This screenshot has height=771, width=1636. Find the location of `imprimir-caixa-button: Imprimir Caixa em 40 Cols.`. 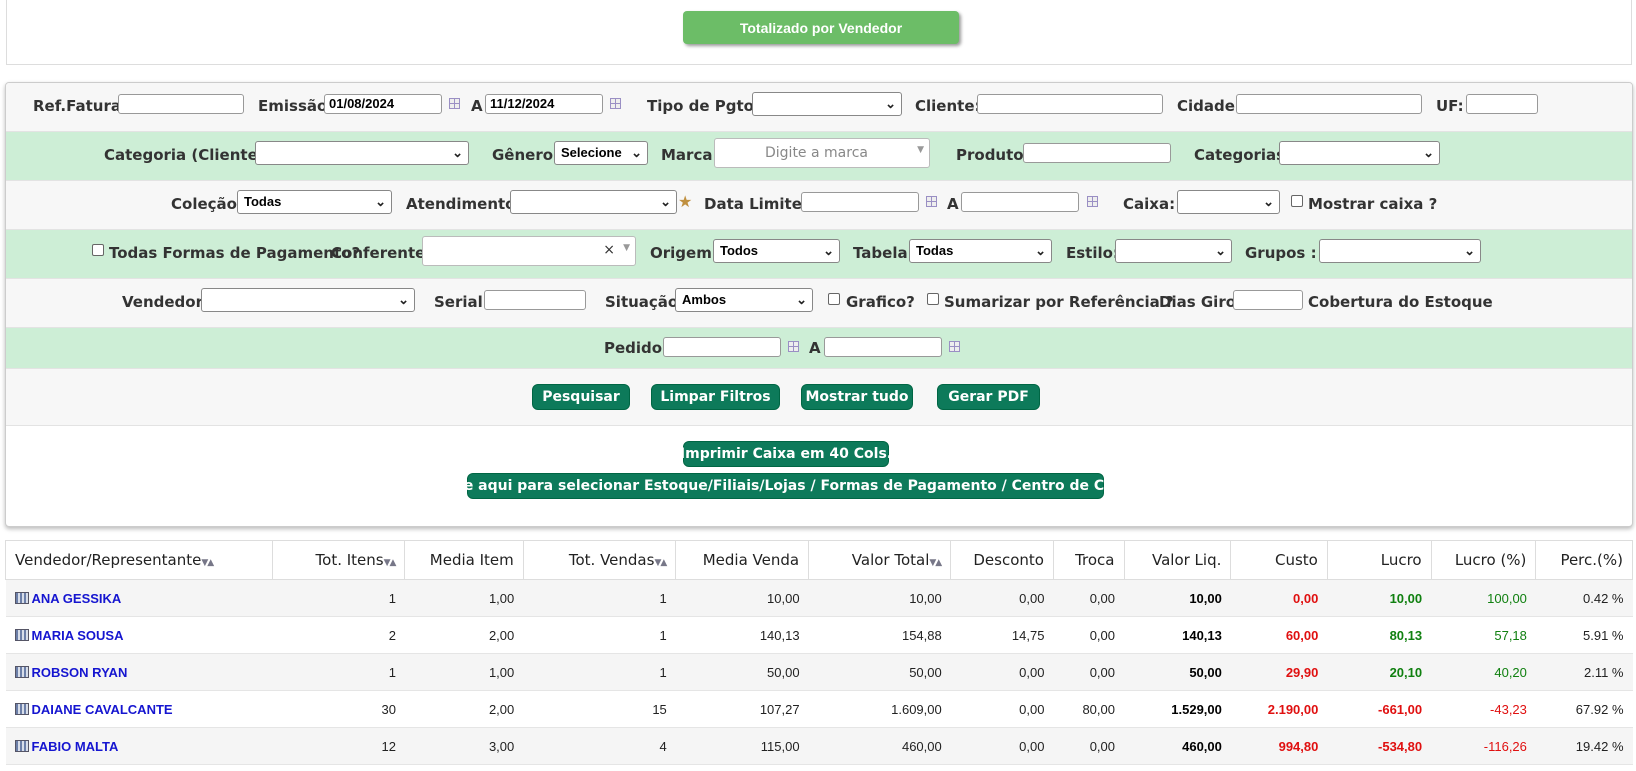

imprimir-caixa-button: Imprimir Caixa em 40 Cols. is located at coordinates (786, 454).